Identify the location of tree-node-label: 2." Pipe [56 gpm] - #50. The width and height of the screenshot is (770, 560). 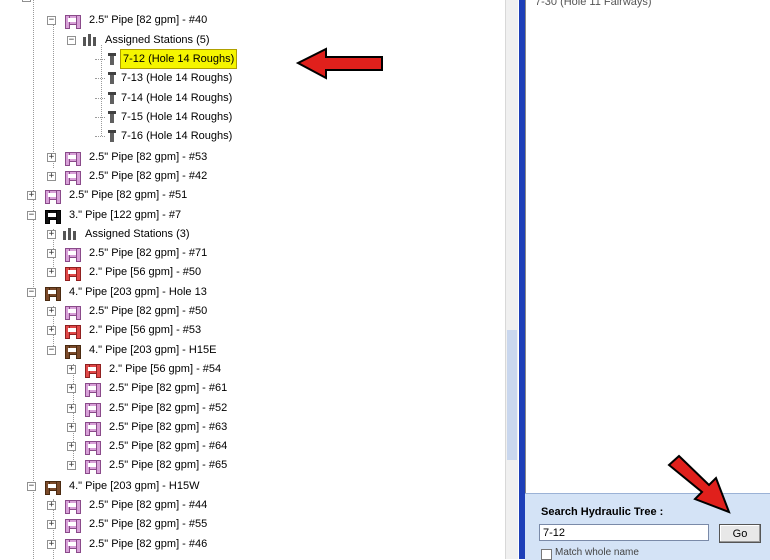
(145, 272).